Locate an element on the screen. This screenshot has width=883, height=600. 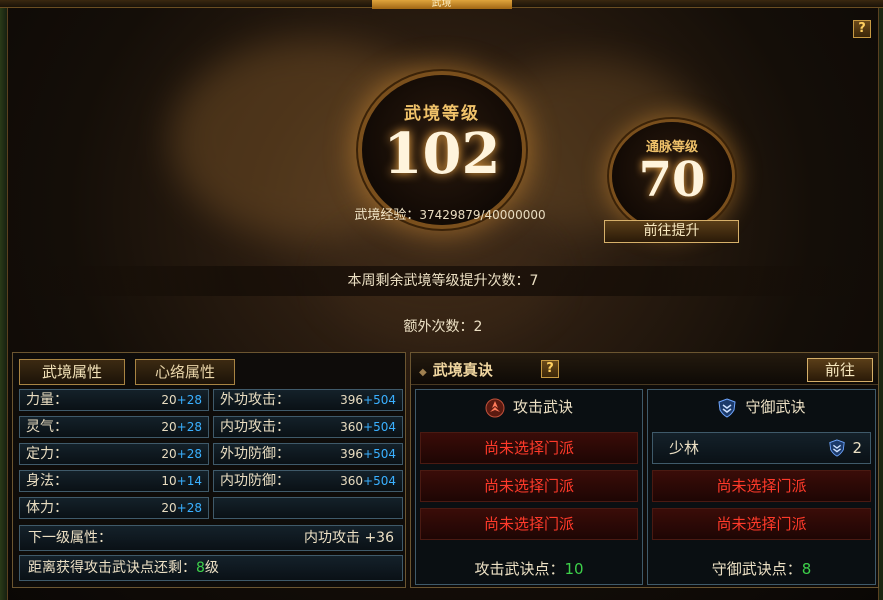
attack-slot-2: 尚未选择门派 is located at coordinates (529, 486).